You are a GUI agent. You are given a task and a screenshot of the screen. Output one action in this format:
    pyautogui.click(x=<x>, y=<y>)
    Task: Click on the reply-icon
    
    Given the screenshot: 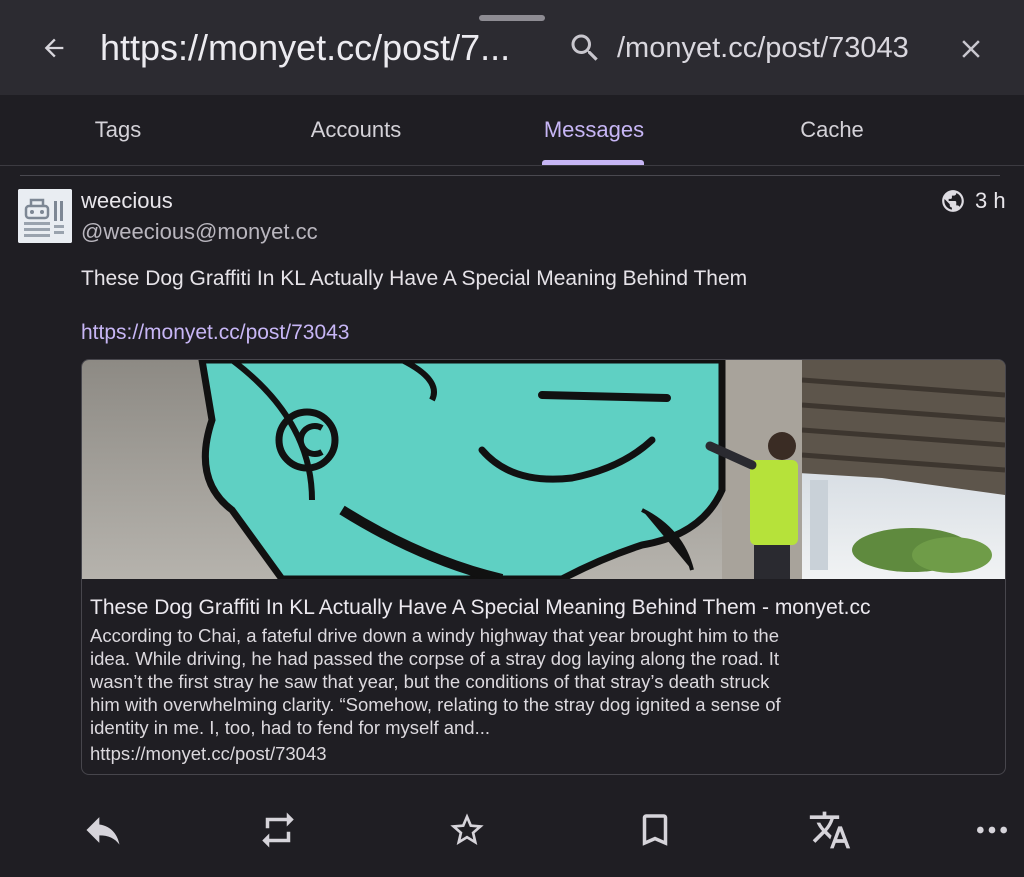 What is the action you would take?
    pyautogui.click(x=103, y=831)
    